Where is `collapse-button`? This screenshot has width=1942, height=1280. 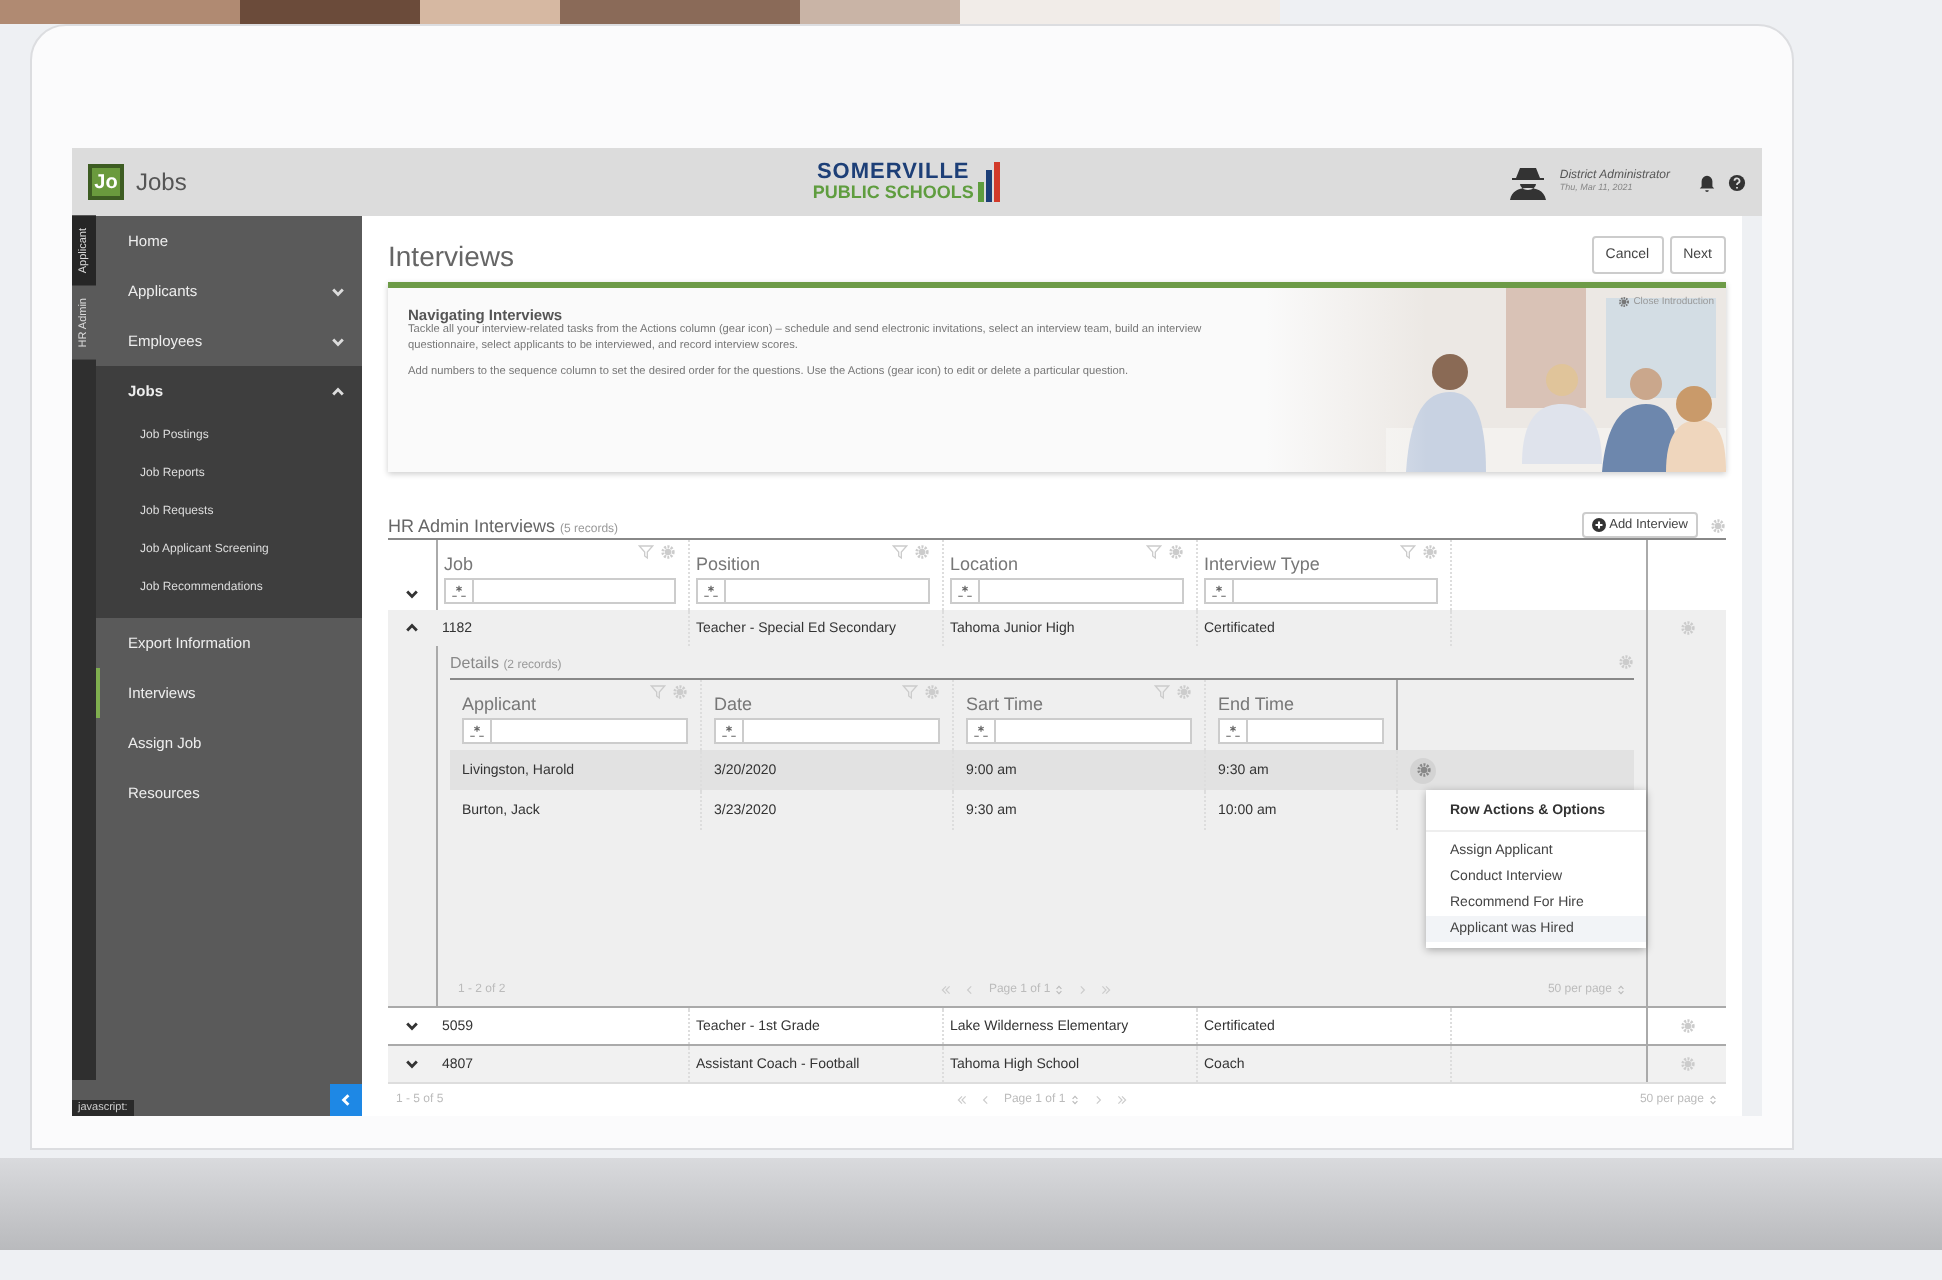 collapse-button is located at coordinates (346, 1100).